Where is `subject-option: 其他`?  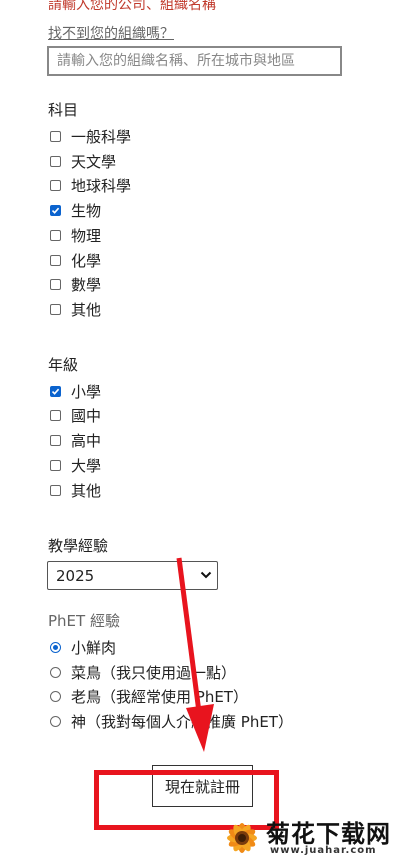
subject-option: 其他 is located at coordinates (75, 309).